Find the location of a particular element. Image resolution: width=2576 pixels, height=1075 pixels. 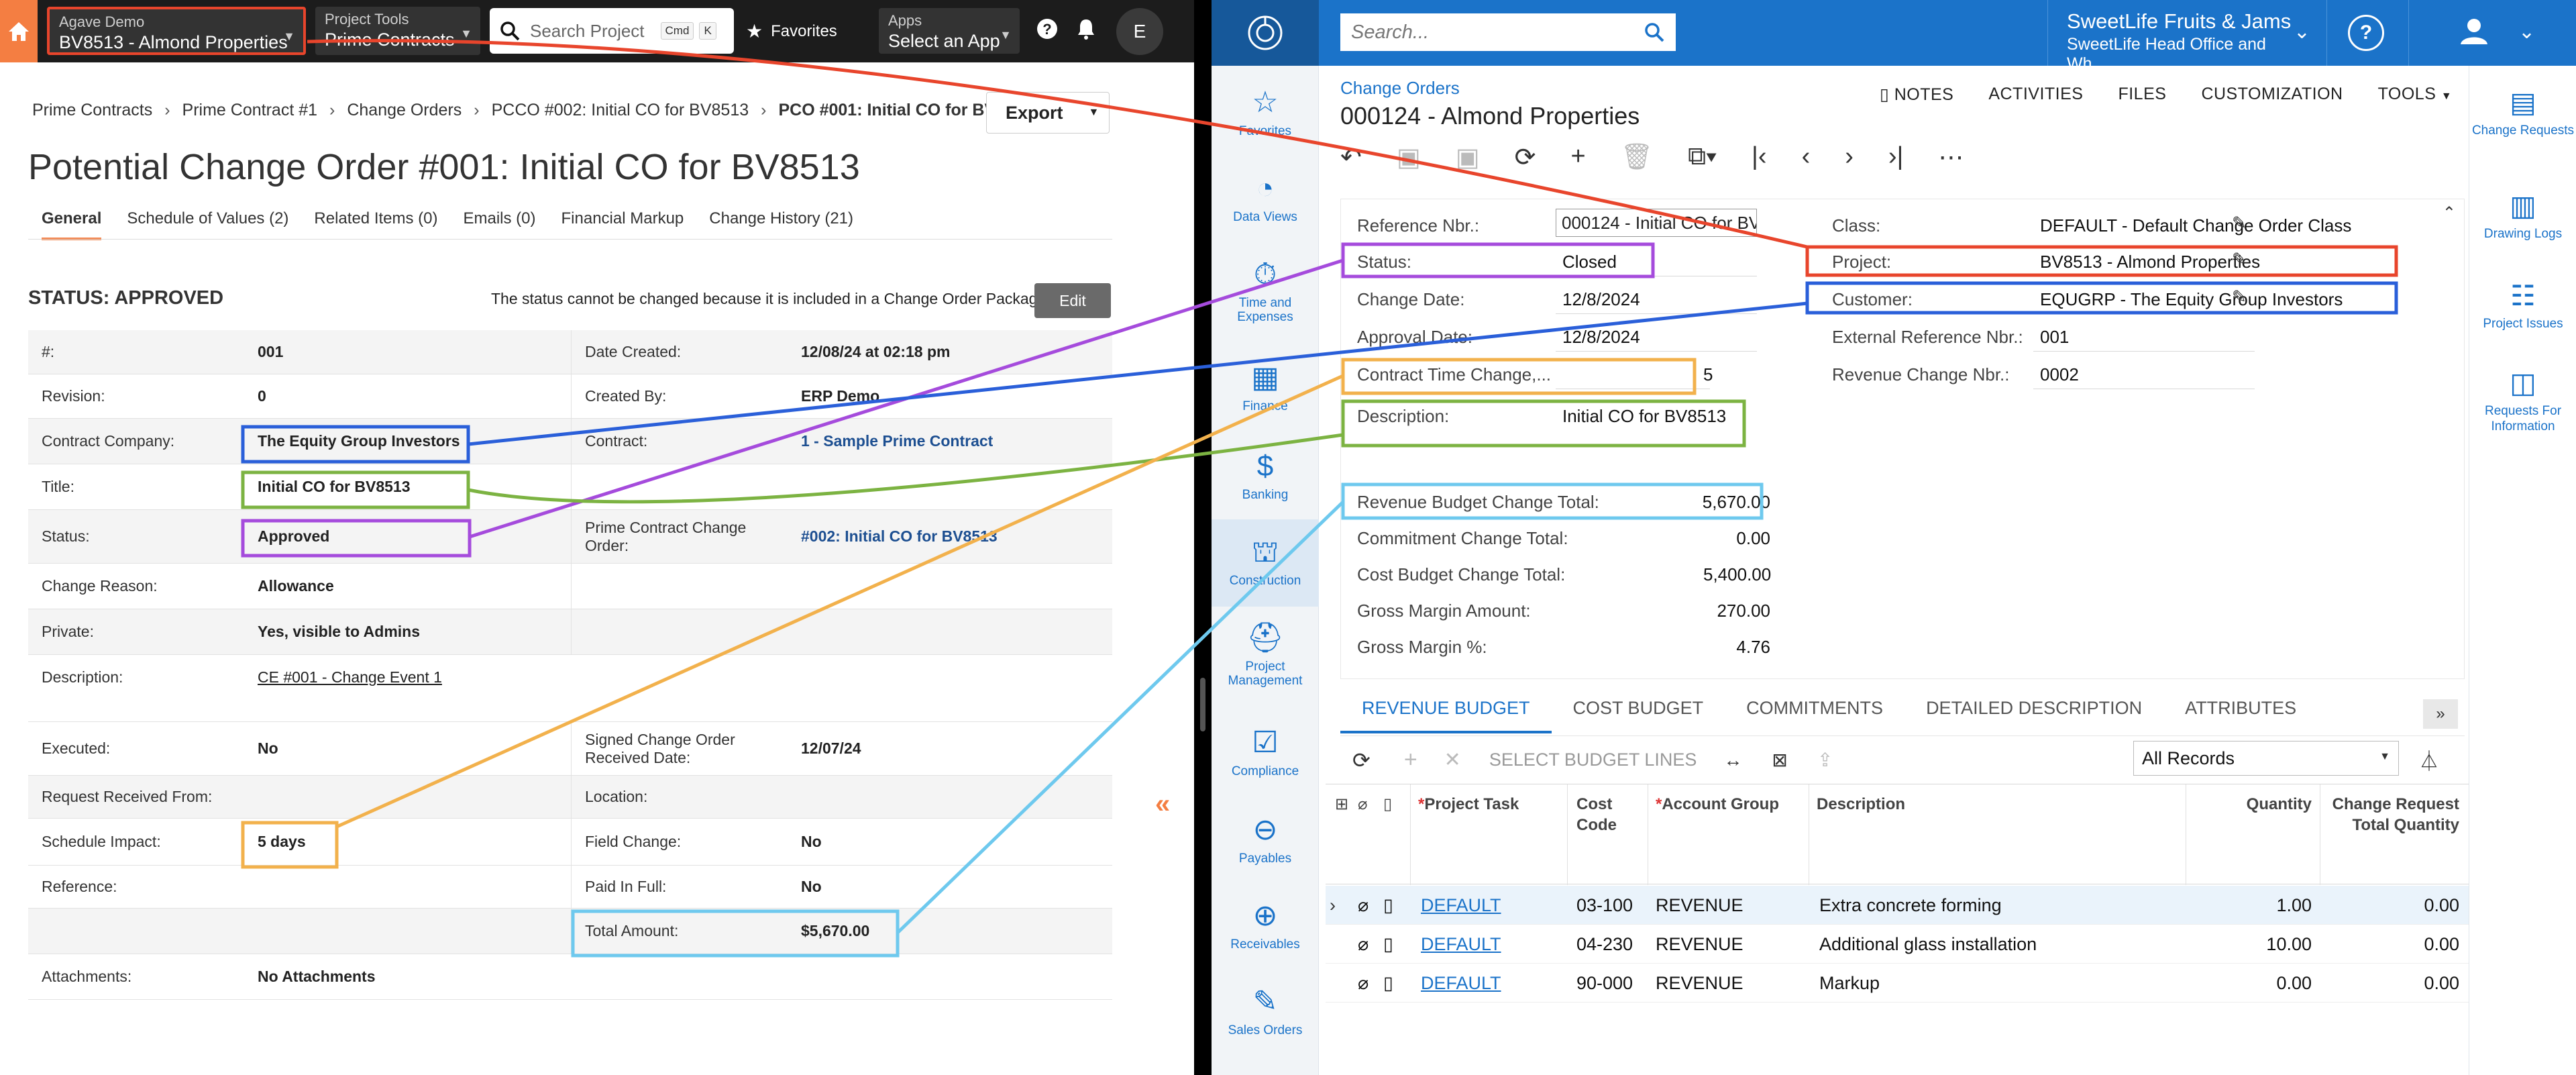

panel-item-project-issues: ☷ Project Issues is located at coordinates (2522, 305).